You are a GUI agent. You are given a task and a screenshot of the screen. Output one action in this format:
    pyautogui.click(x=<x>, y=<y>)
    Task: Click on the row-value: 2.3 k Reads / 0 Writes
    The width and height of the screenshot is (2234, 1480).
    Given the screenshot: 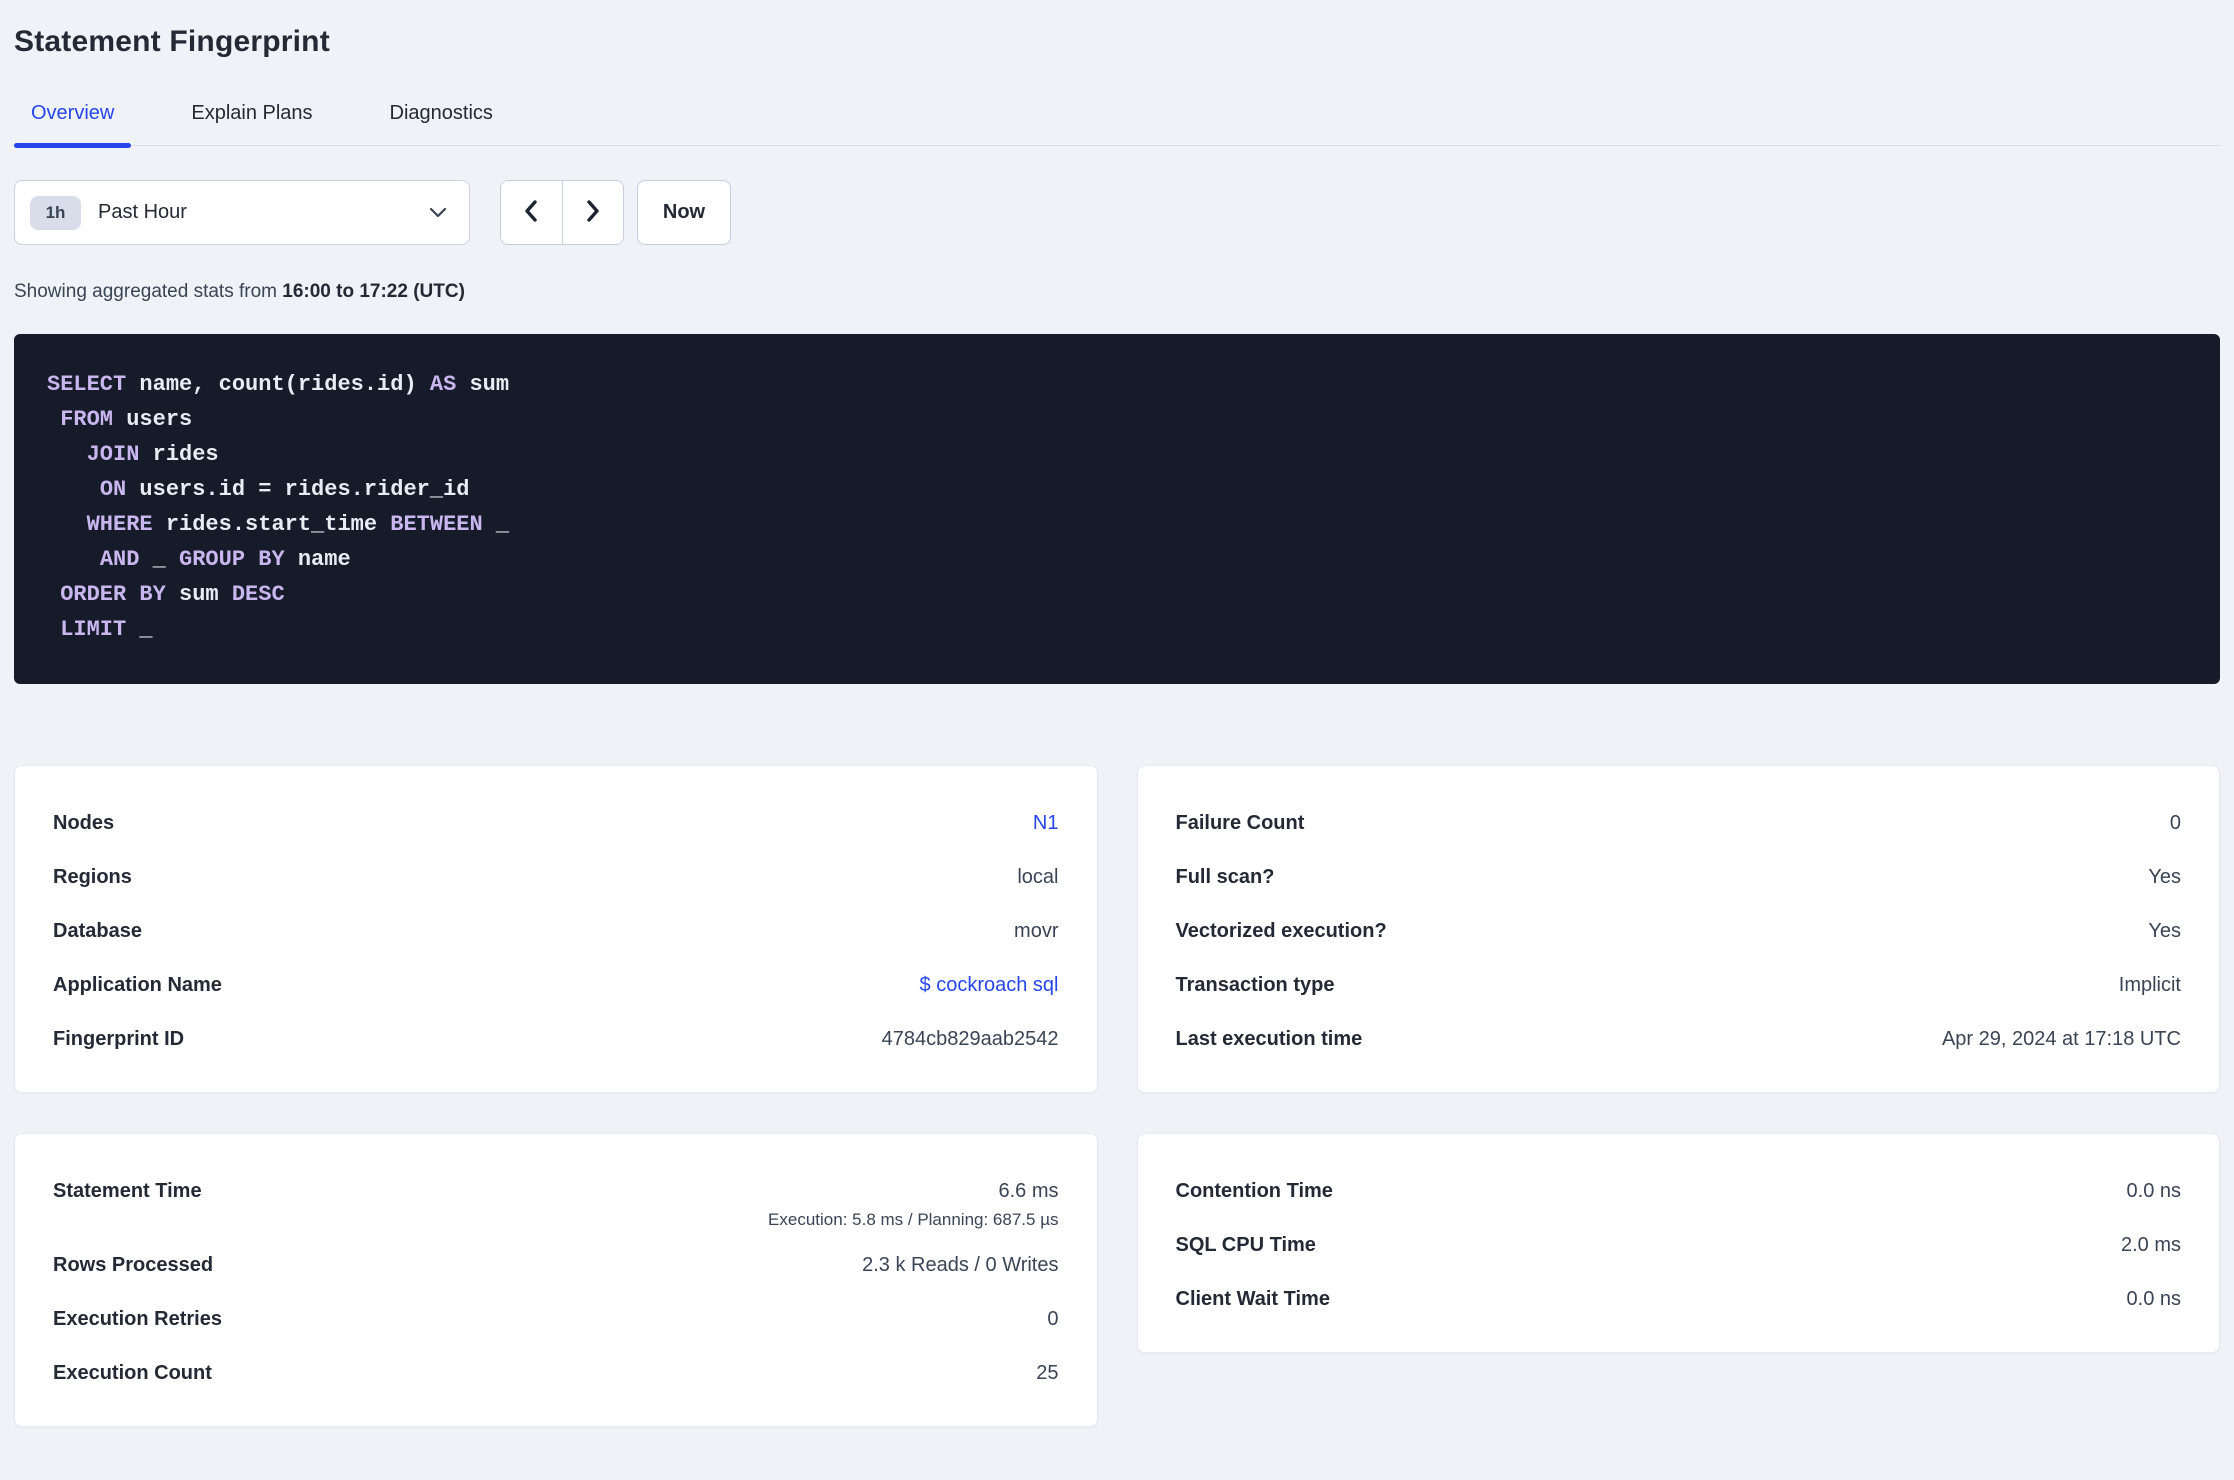 What is the action you would take?
    pyautogui.click(x=960, y=1264)
    